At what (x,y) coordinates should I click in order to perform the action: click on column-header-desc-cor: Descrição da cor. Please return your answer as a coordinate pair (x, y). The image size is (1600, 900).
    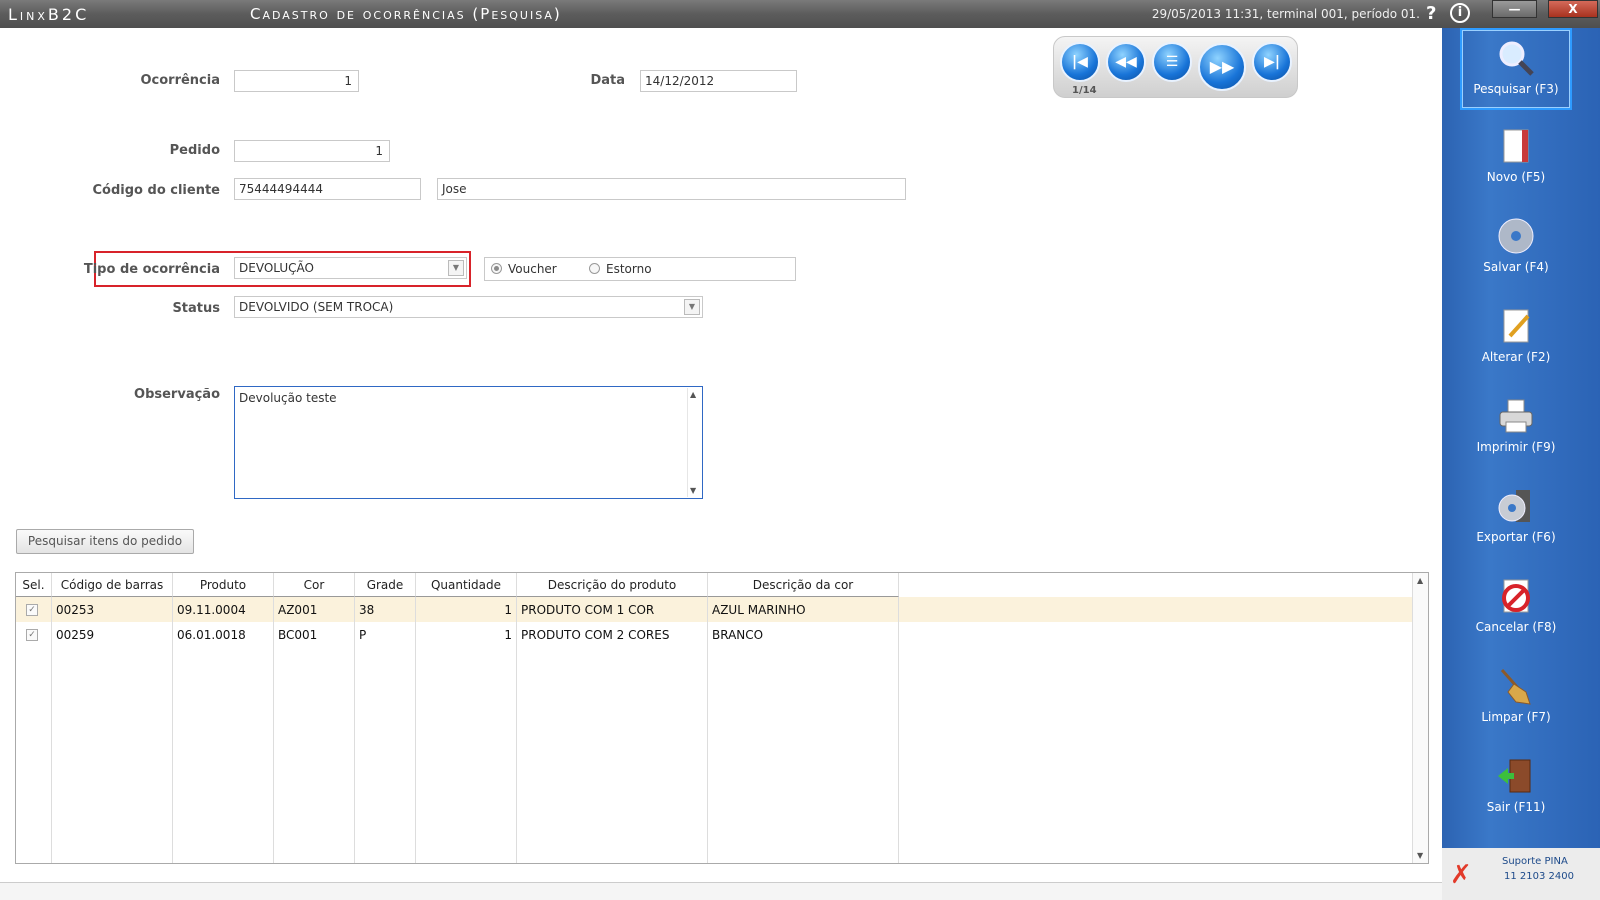
    Looking at the image, I should click on (803, 585).